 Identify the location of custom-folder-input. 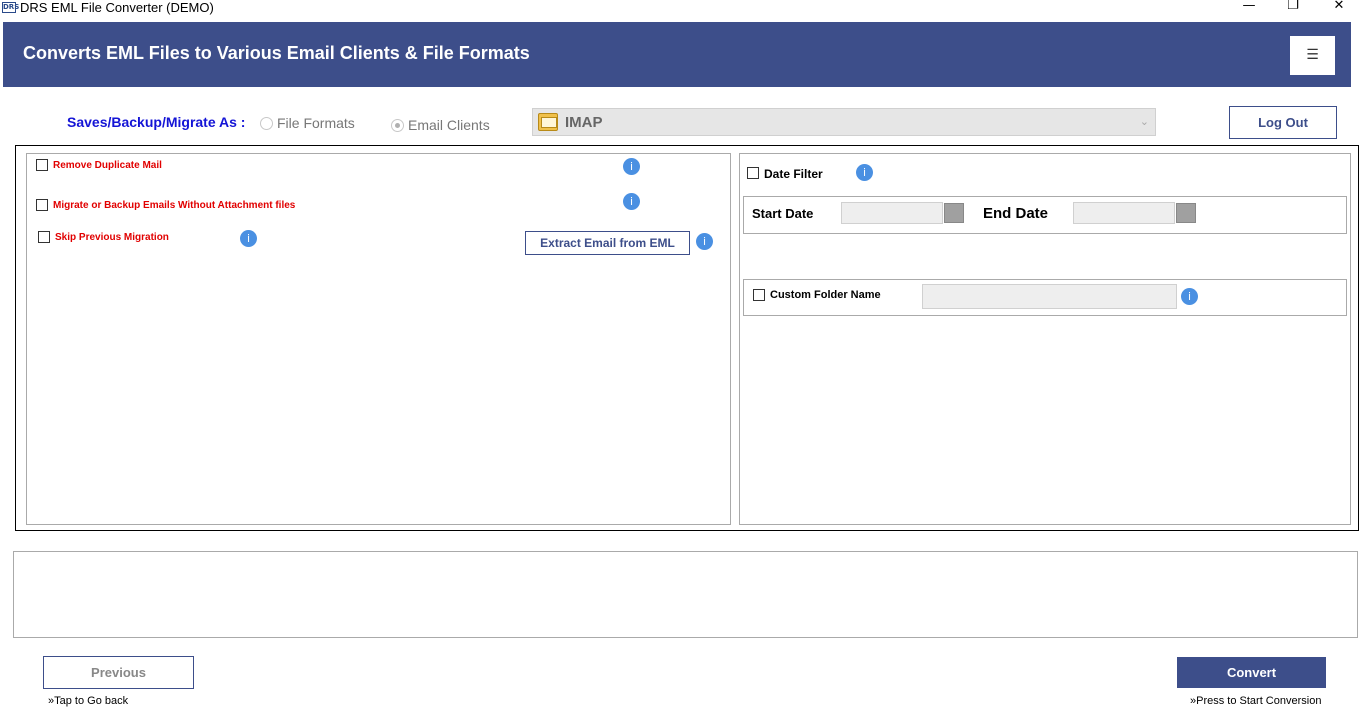
(1049, 296).